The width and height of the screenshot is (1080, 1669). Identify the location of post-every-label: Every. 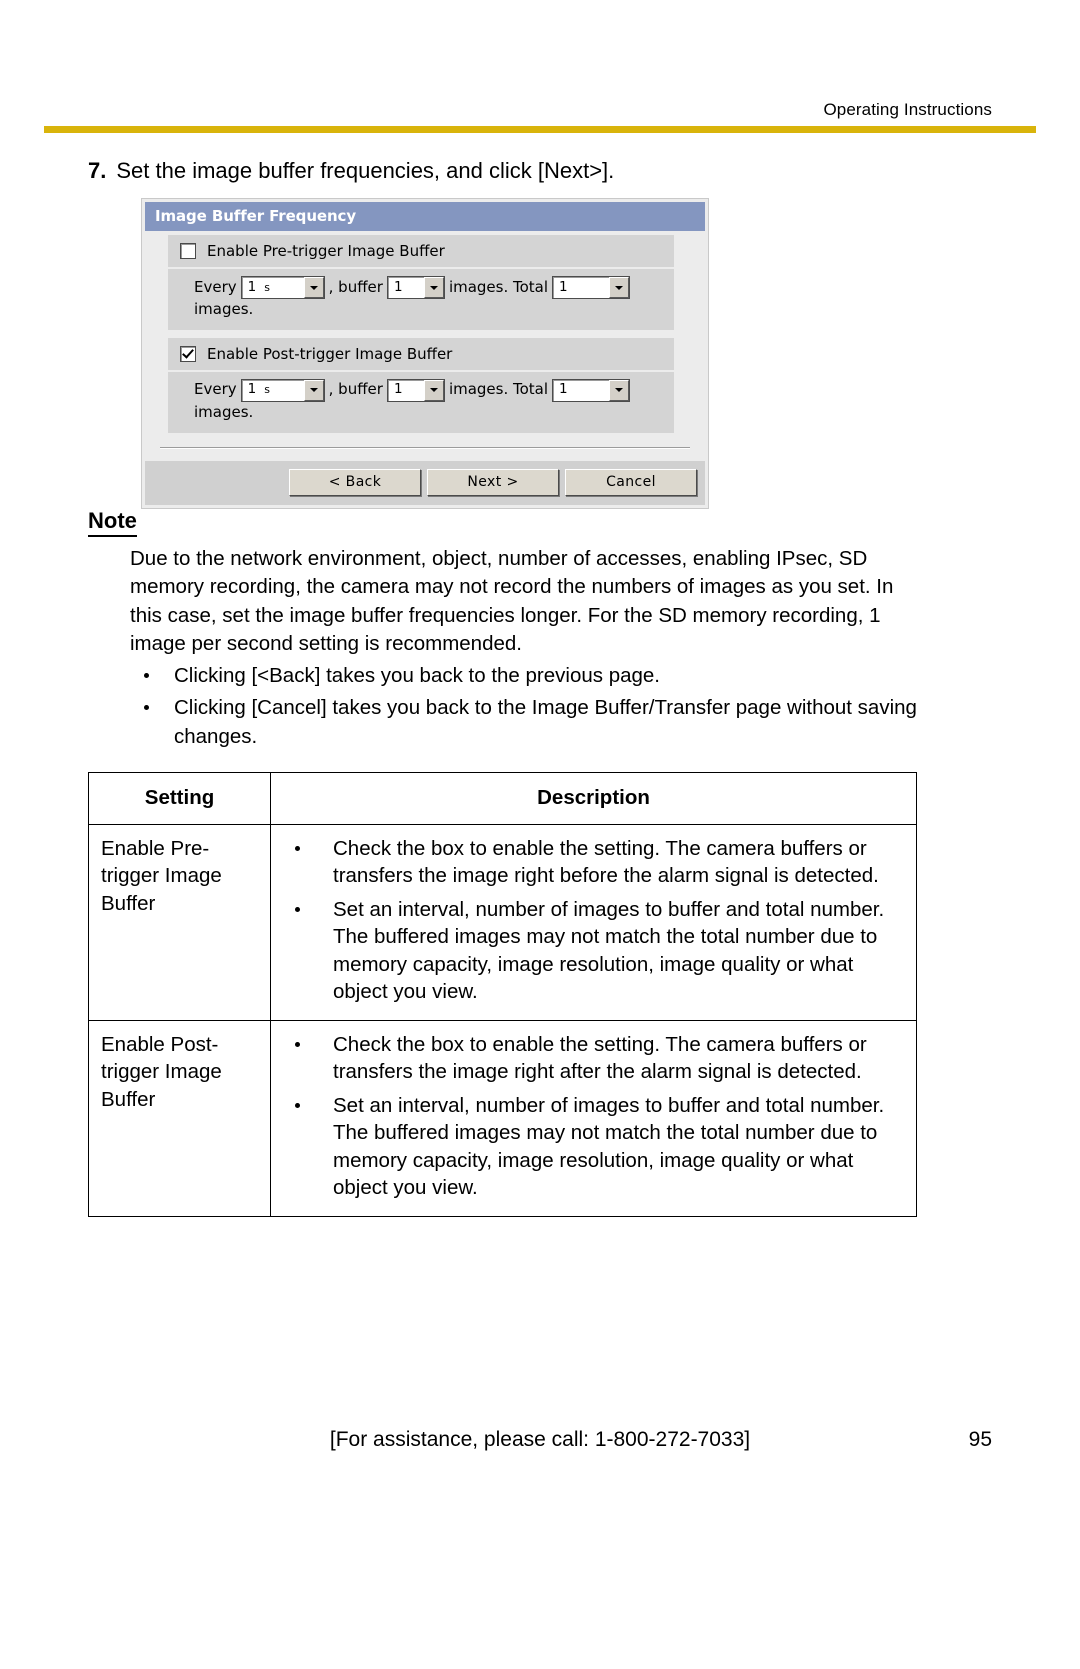
(215, 389).